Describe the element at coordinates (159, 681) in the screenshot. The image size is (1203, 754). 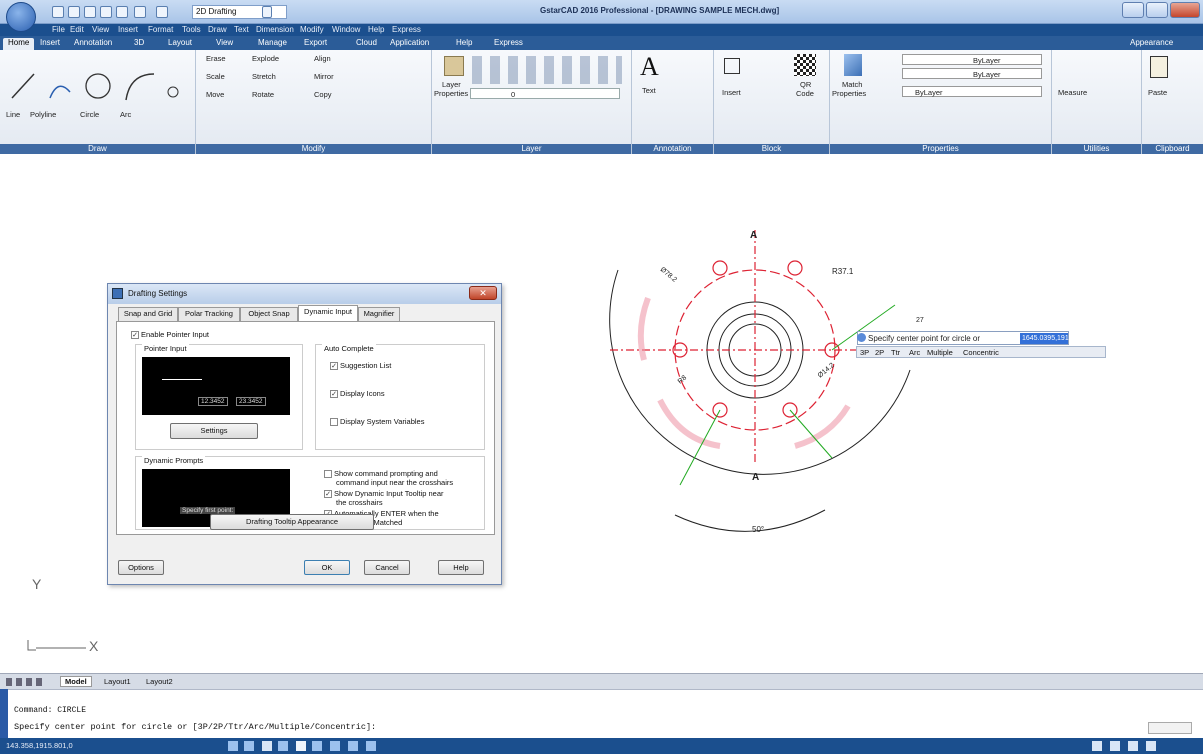
I see `tab-layout2: Layout2` at that location.